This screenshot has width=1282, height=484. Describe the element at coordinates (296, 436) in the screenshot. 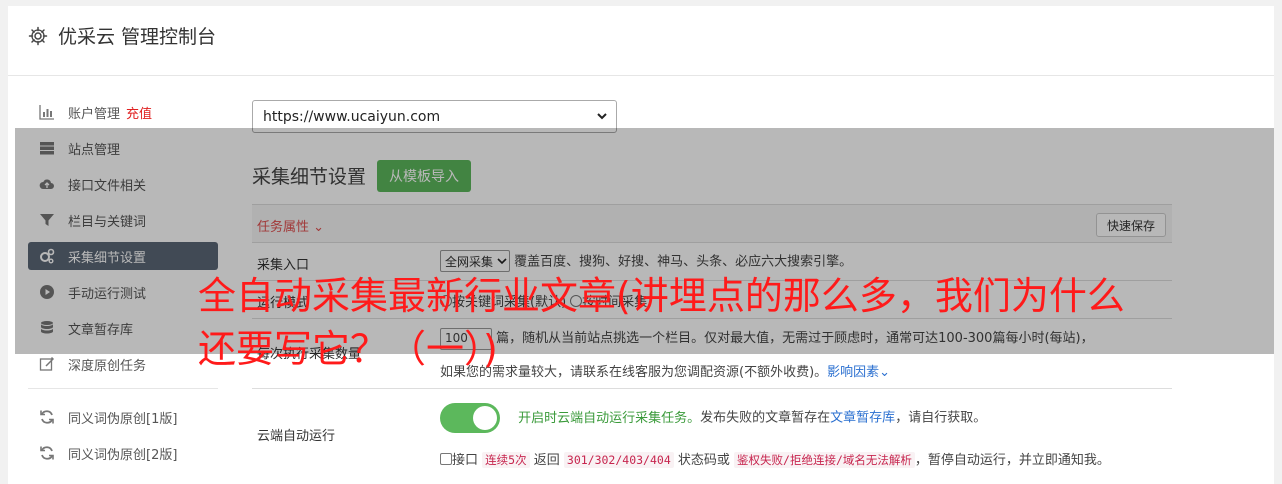

I see `cloud-run-label: 云端自动运行` at that location.